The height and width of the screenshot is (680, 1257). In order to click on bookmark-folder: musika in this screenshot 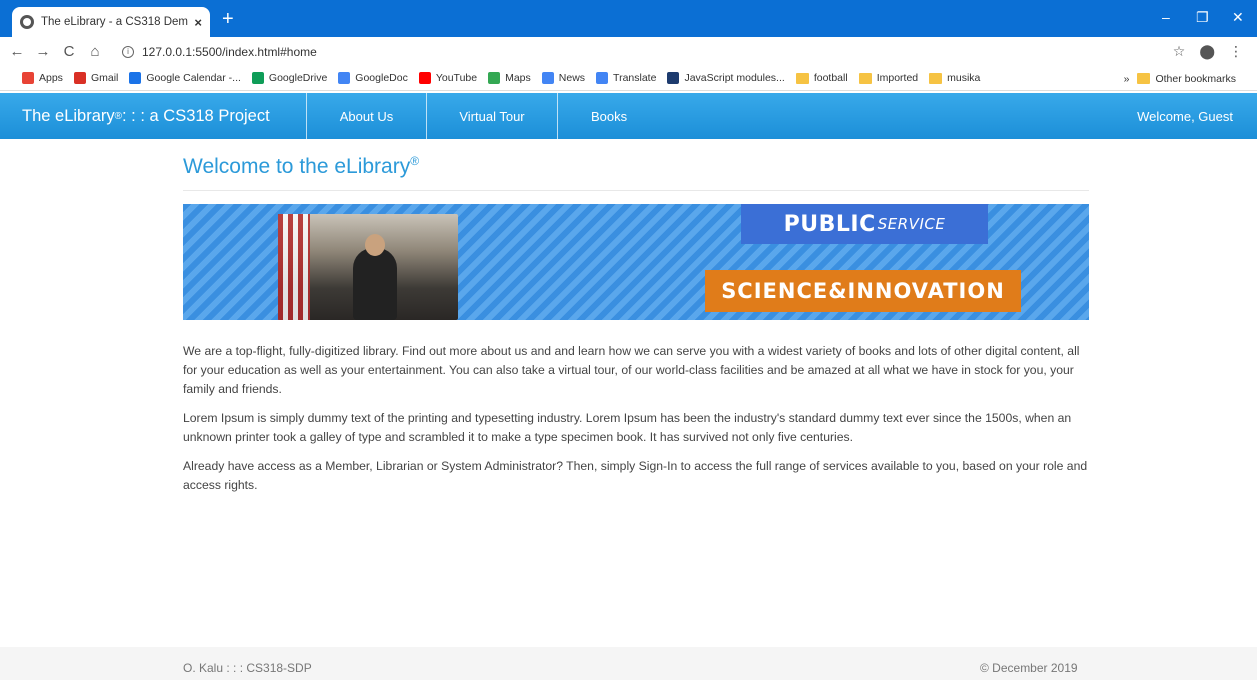, I will do `click(954, 78)`.